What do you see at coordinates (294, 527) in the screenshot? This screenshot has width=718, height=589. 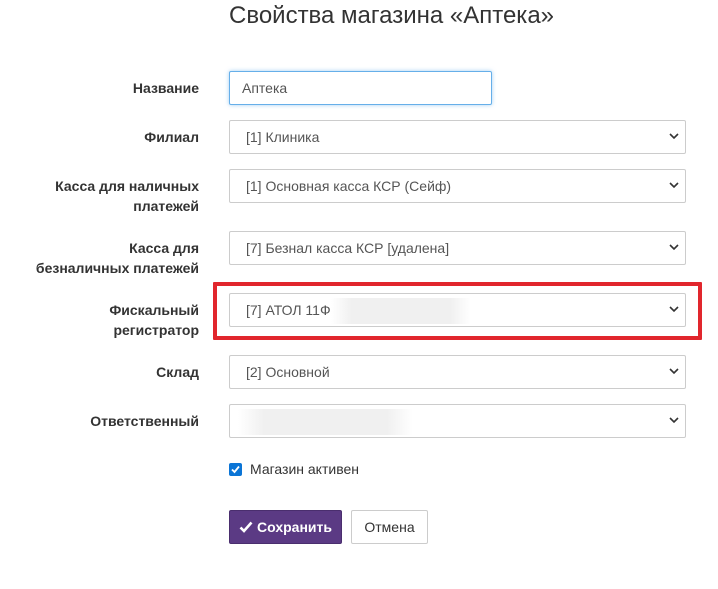 I see `save-button-label: Сохранить` at bounding box center [294, 527].